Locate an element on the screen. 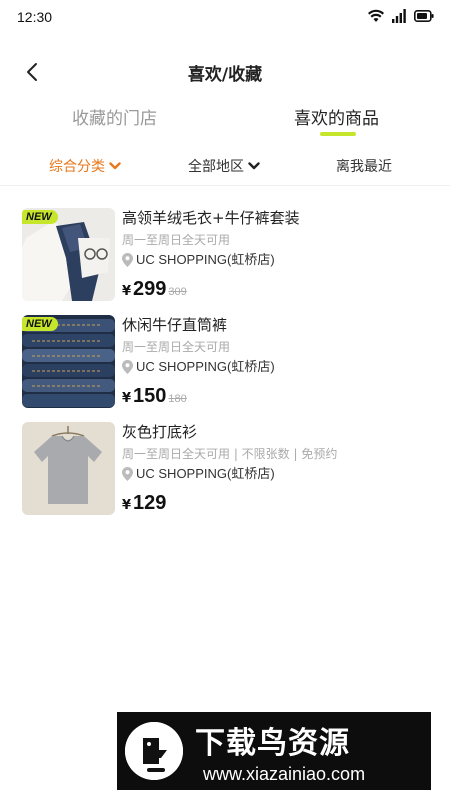 The image size is (450, 800). product-price: 150 is located at coordinates (150, 396).